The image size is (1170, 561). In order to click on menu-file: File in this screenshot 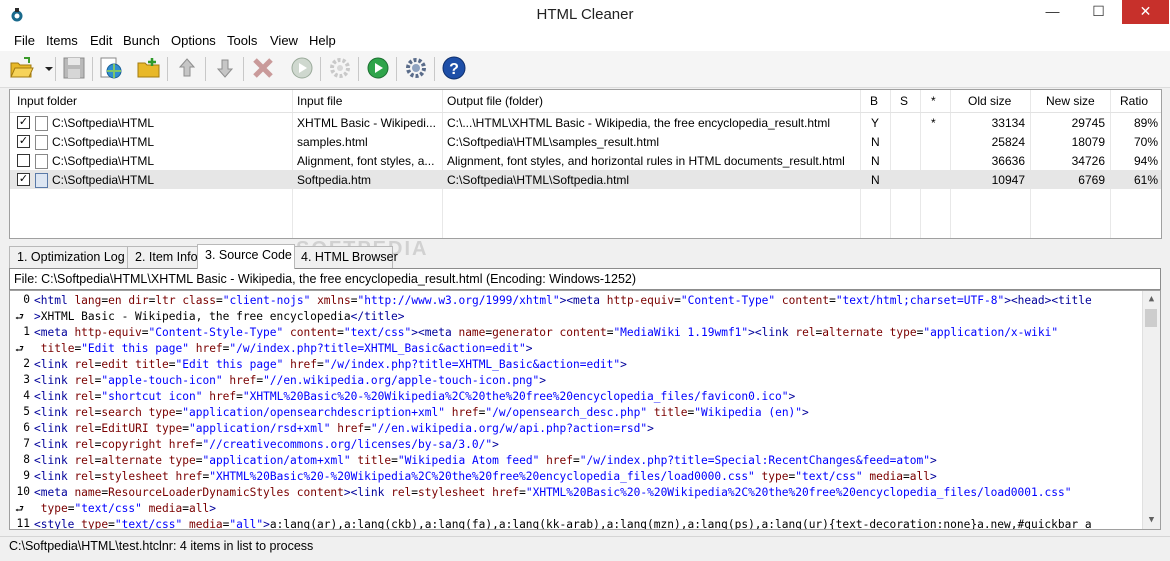, I will do `click(24, 40)`.